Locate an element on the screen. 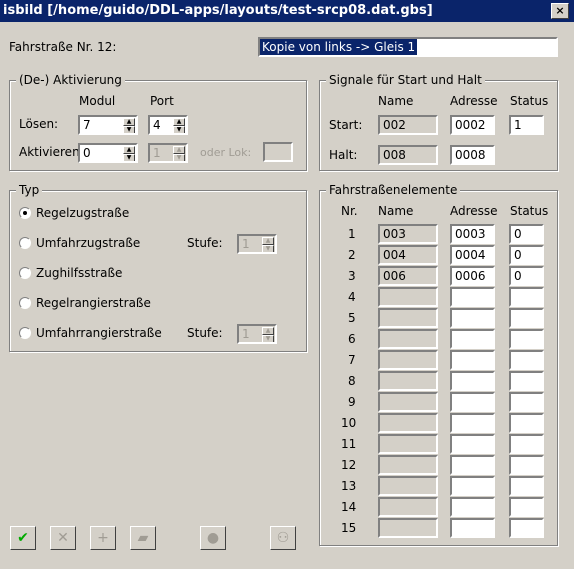  add-button: + is located at coordinates (103, 538).